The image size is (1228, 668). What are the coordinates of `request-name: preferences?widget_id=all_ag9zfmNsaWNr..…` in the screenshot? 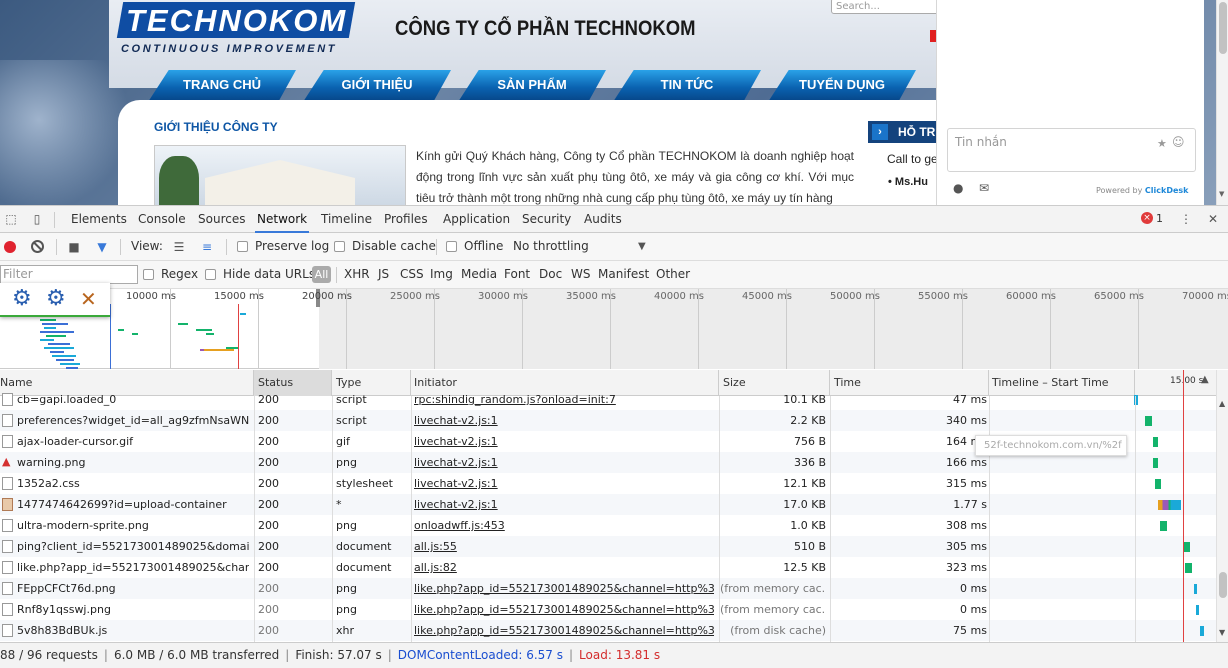 It's located at (133, 420).